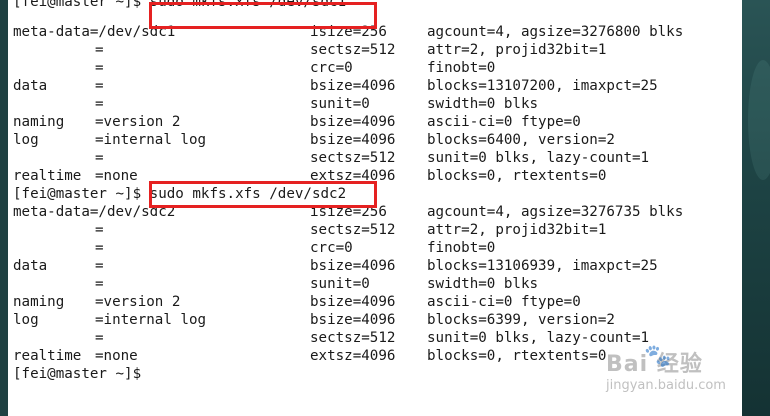  Describe the element at coordinates (521, 320) in the screenshot. I see `line-col-4: blocks=6399, version=2` at that location.